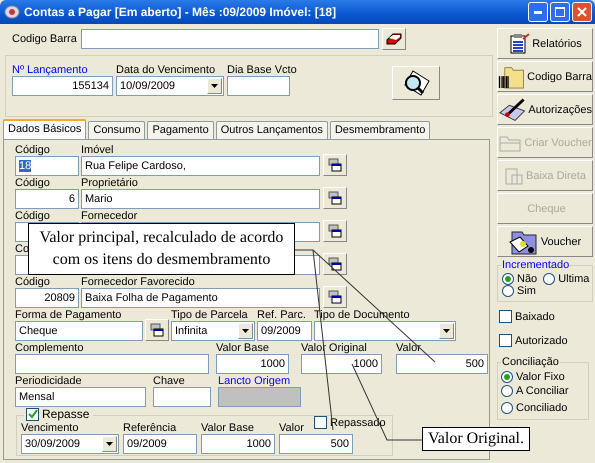 The height and width of the screenshot is (463, 595). Describe the element at coordinates (80, 397) in the screenshot. I see `text-field: Mensal` at that location.